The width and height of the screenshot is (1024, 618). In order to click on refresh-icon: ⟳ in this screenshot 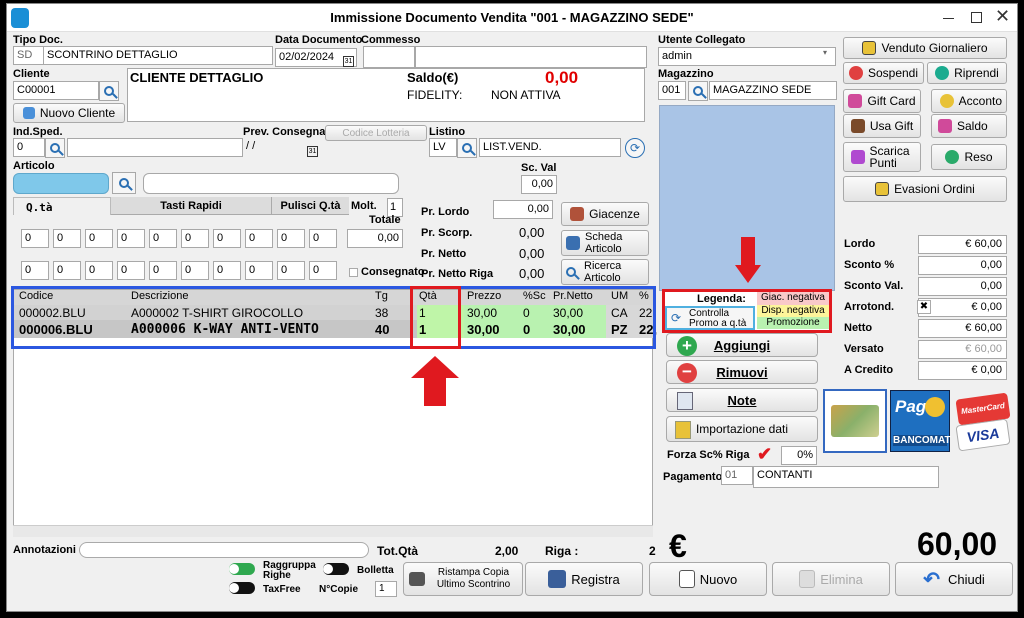, I will do `click(635, 148)`.